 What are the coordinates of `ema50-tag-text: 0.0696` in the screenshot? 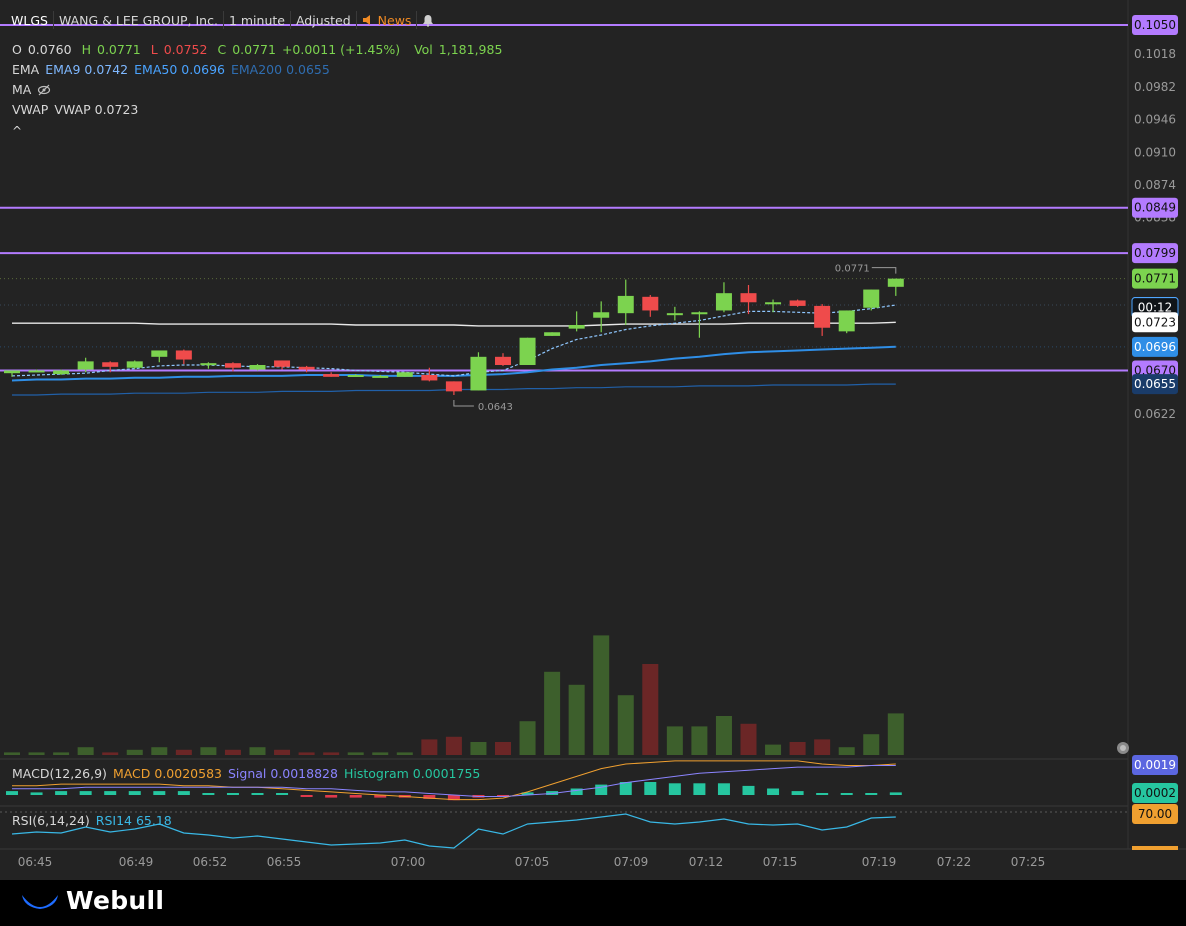 It's located at (1155, 347).